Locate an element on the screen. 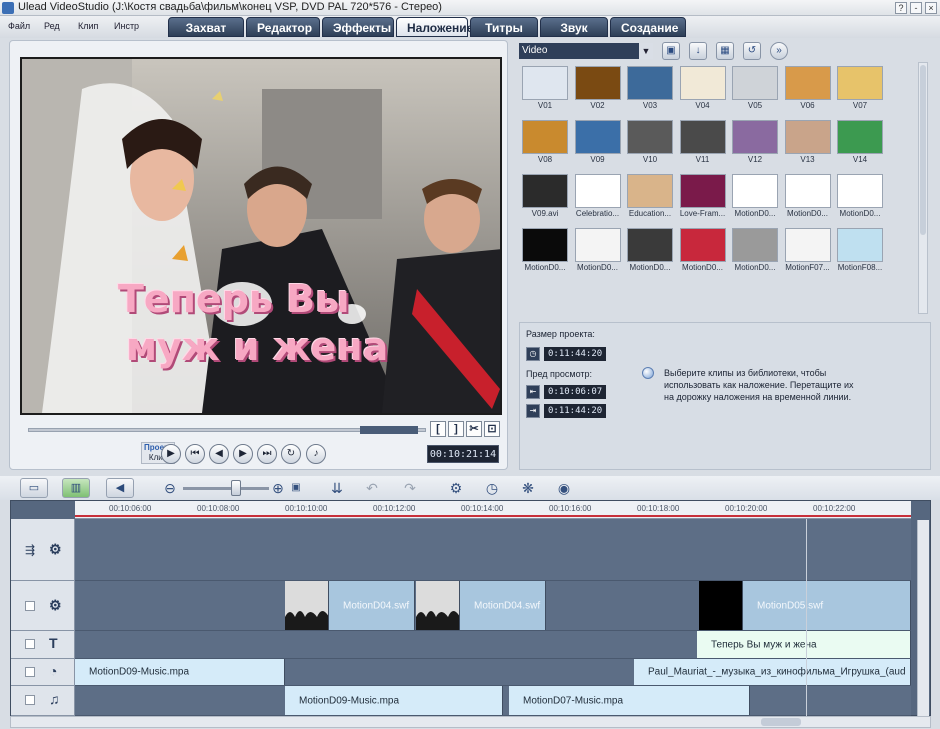 The image size is (940, 729). help-button: ? is located at coordinates (901, 8).